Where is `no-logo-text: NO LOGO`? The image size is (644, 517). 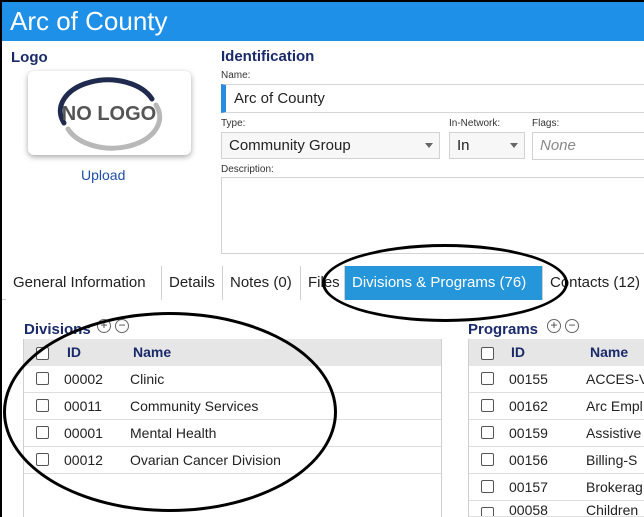
no-logo-text: NO LOGO is located at coordinates (109, 114).